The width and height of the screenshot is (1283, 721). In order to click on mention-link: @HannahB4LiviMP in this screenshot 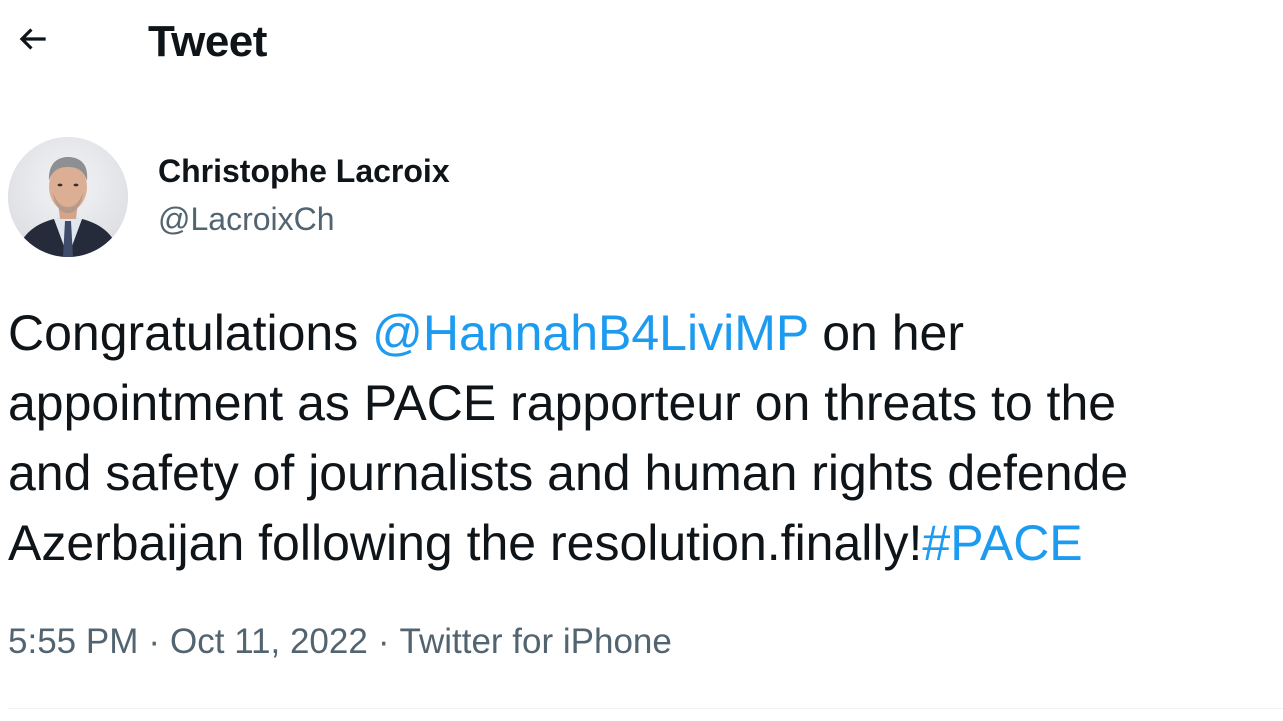, I will do `click(590, 333)`.